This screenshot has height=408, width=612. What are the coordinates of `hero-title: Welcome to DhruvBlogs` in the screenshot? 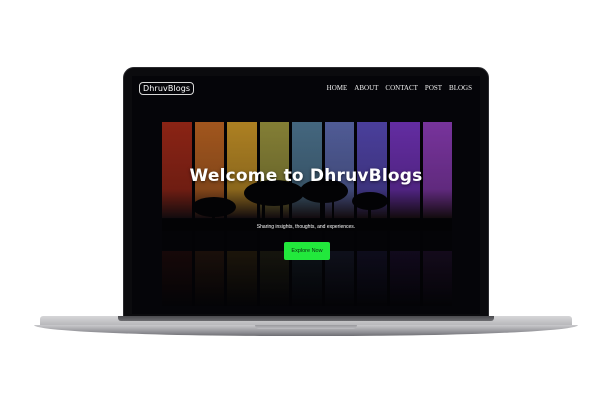 It's located at (306, 176).